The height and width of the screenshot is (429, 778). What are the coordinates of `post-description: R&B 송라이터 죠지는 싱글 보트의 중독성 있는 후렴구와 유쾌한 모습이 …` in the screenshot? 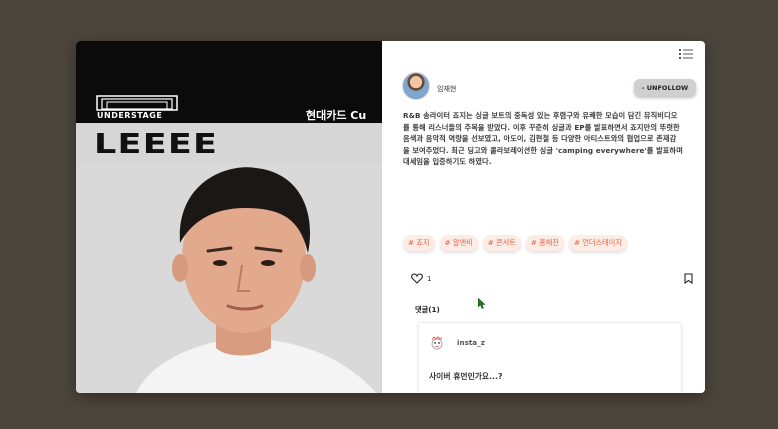 It's located at (543, 138).